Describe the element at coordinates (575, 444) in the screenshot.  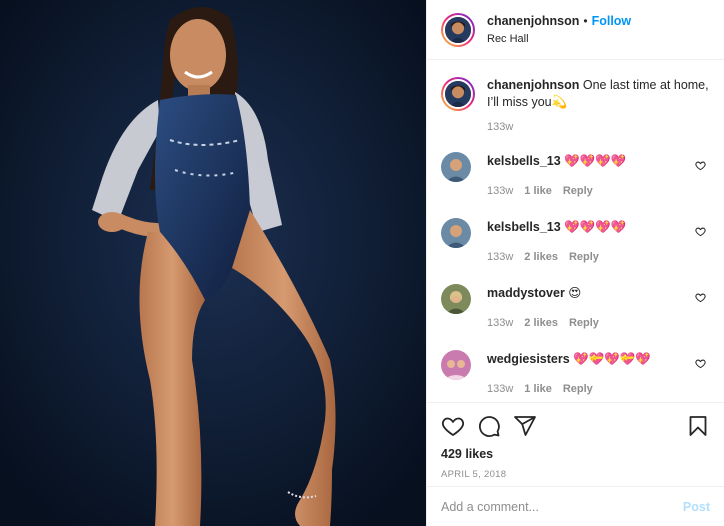
I see `post-actions: 429 likes APRIL 5, 2018` at that location.